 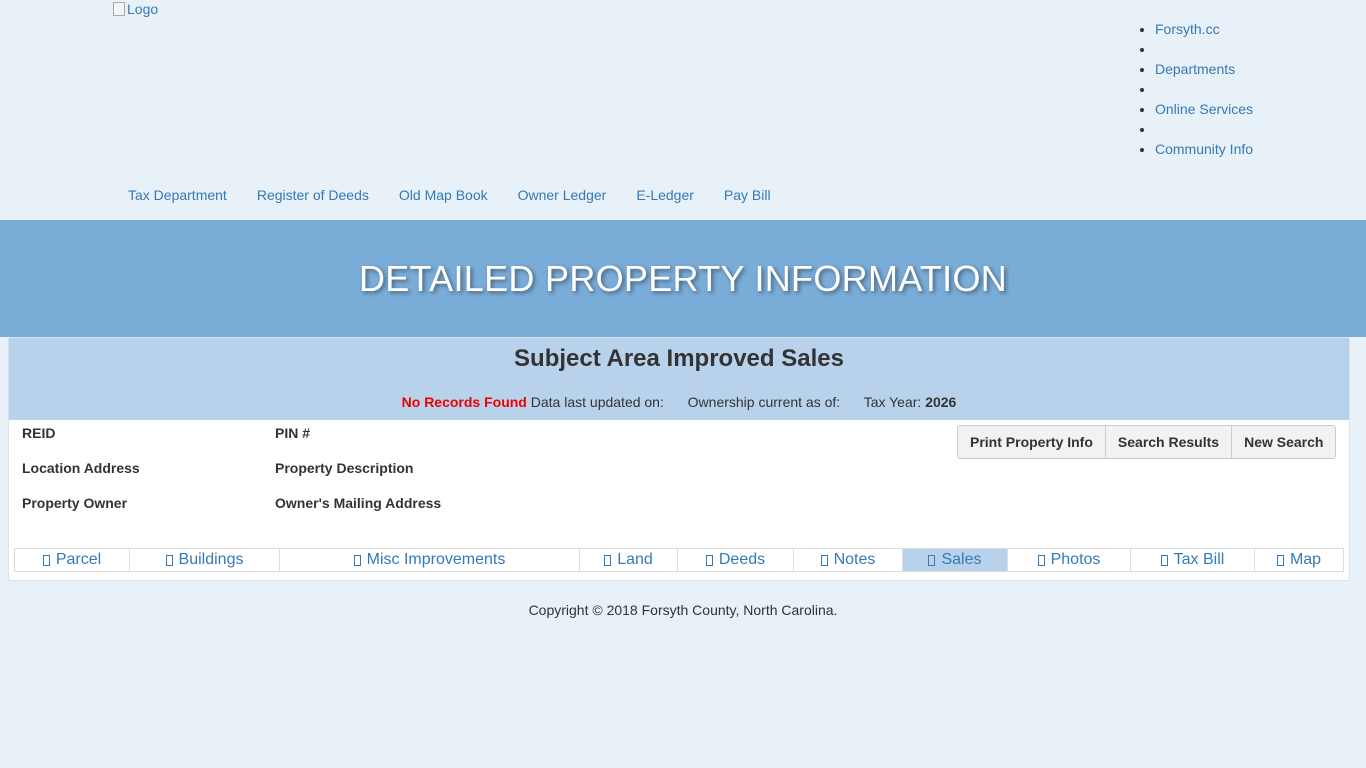 What do you see at coordinates (665, 195) in the screenshot?
I see `sub-nav-e-ledger: E-Ledger` at bounding box center [665, 195].